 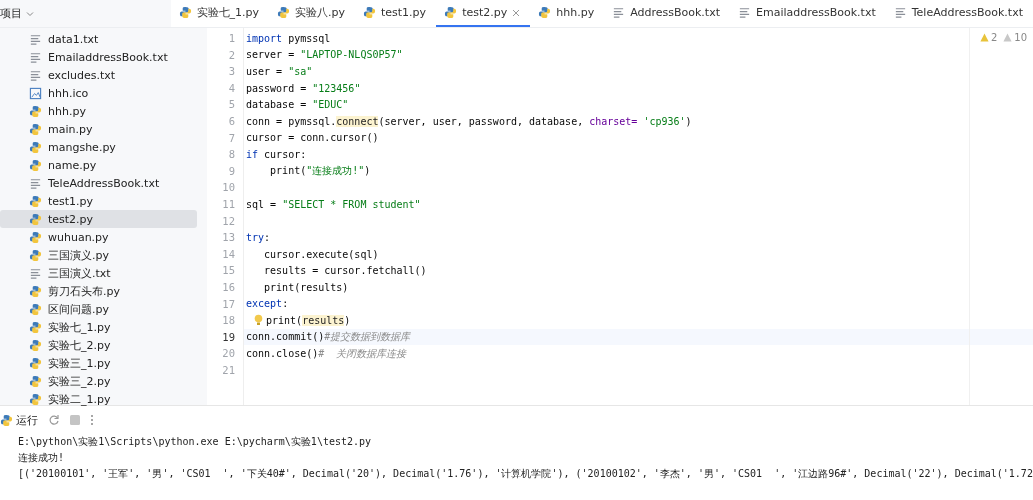 I want to click on file-tree-item: 剪刀石头布.py, so click(x=98, y=291).